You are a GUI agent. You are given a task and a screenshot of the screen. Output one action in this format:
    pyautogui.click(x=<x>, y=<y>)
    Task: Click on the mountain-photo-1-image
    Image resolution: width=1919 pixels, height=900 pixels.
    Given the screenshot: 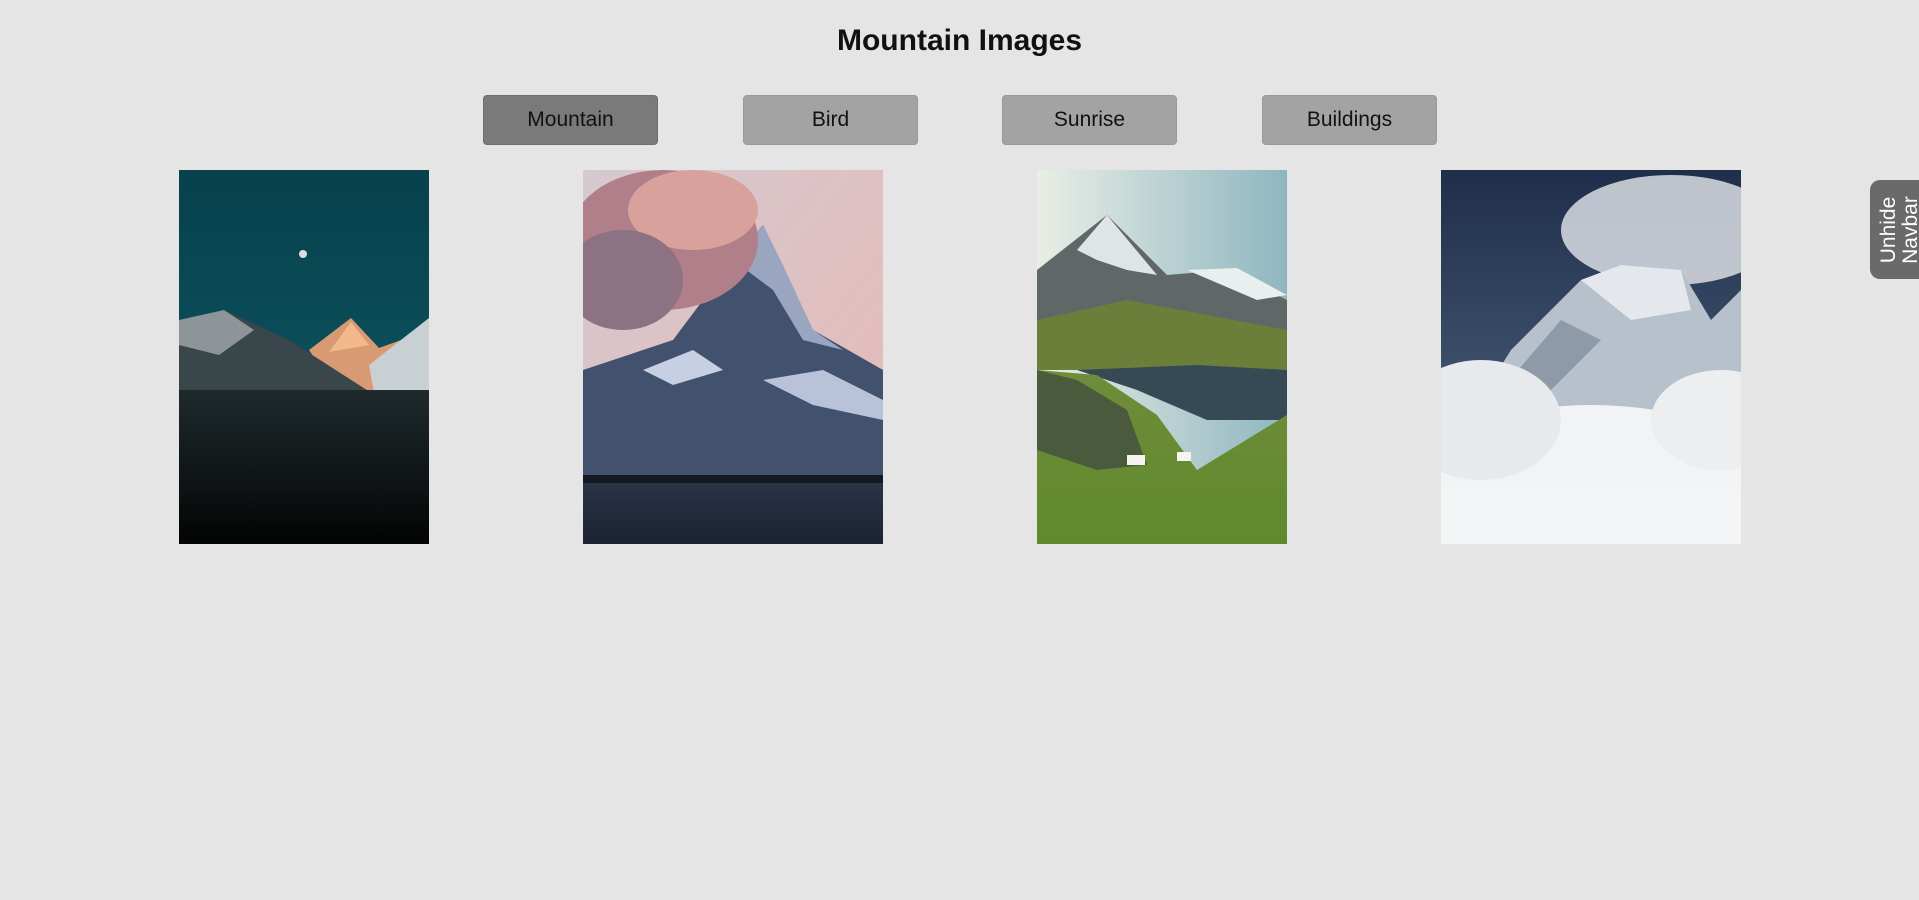 What is the action you would take?
    pyautogui.click(x=304, y=357)
    